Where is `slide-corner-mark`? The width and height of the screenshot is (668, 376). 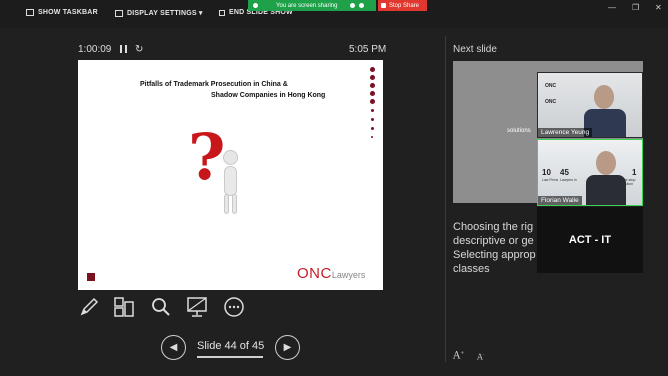
slide-corner-mark is located at coordinates (91, 277).